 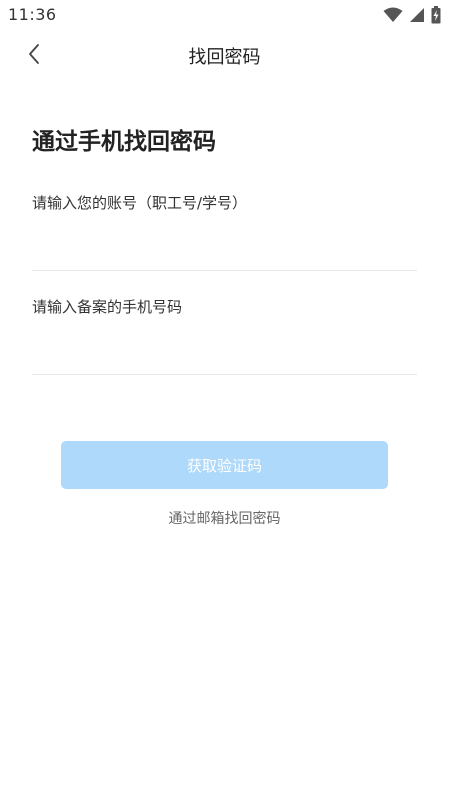 What do you see at coordinates (393, 15) in the screenshot?
I see `wifi-icon` at bounding box center [393, 15].